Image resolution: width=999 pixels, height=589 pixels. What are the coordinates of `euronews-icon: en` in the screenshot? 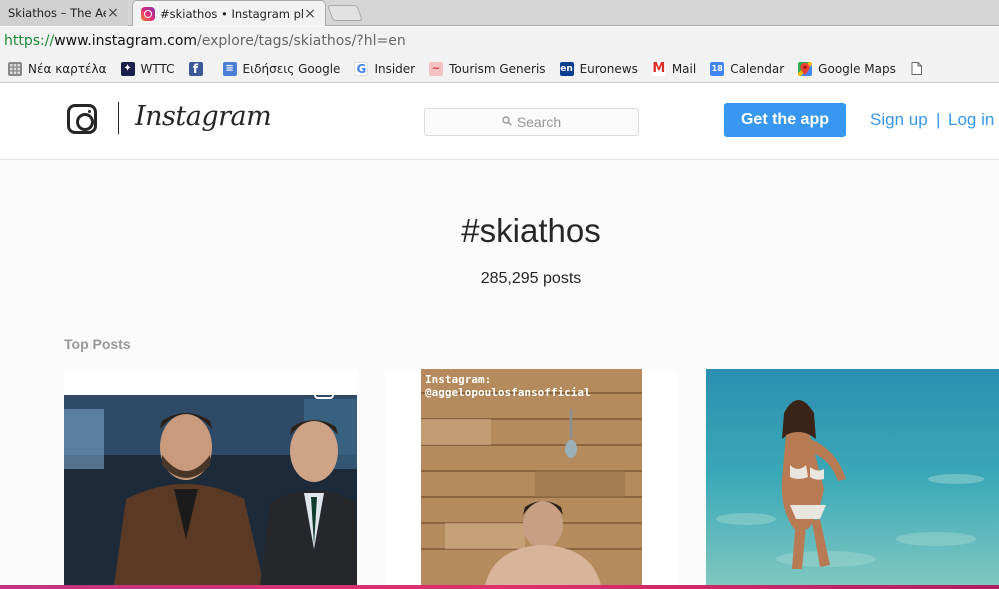 It's located at (566, 68).